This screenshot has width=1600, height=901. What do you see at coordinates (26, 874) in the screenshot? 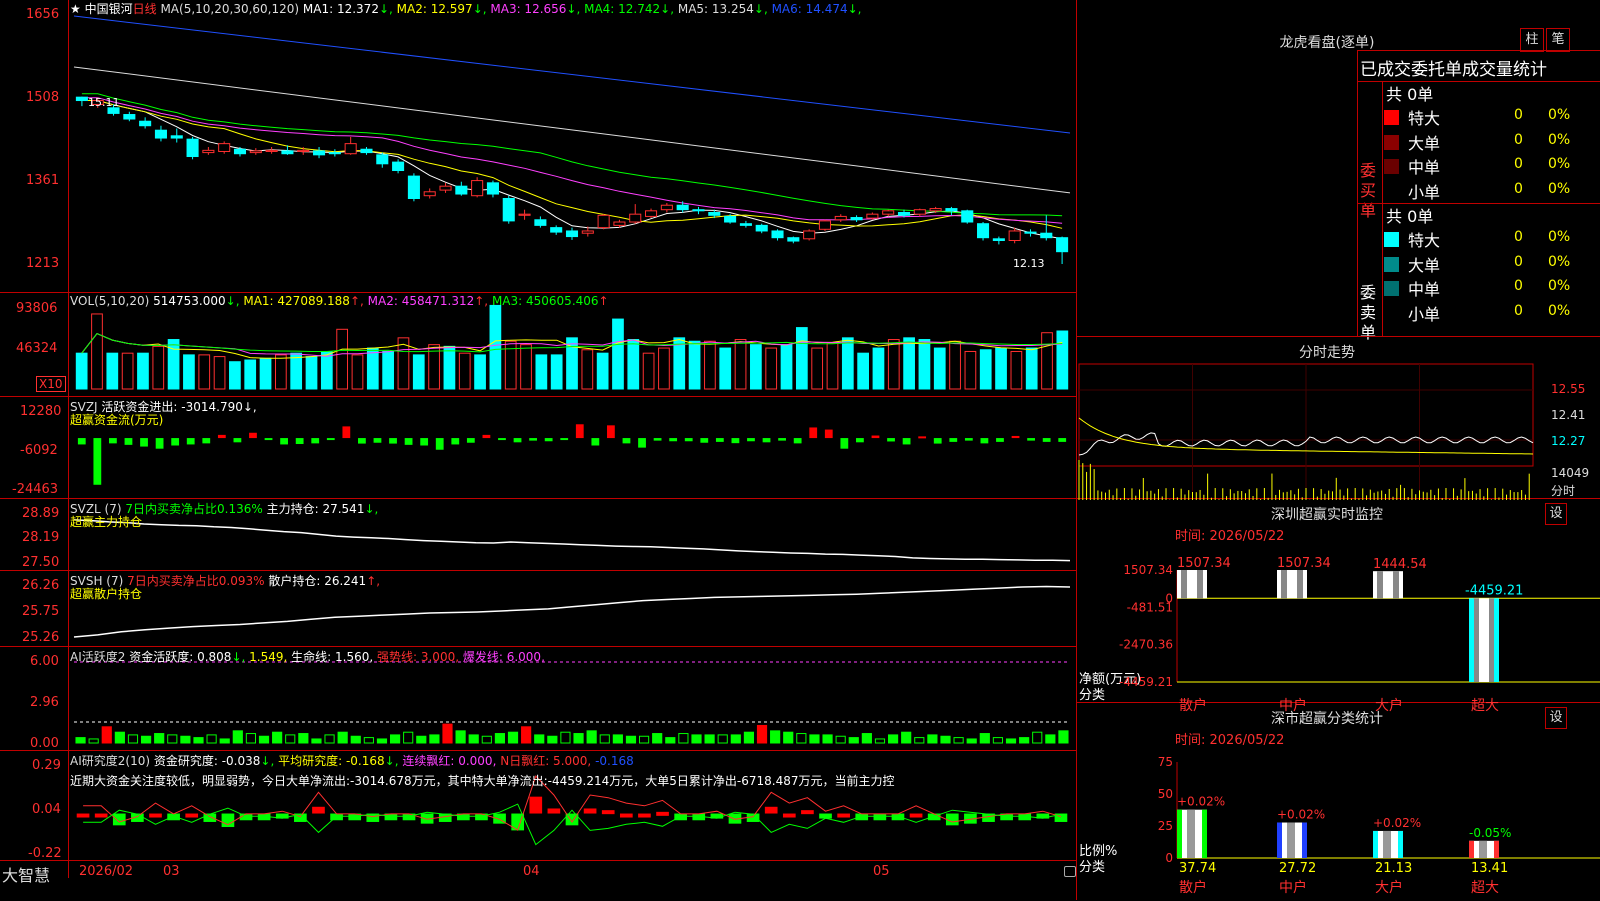
I see `brand-label: 大智慧` at bounding box center [26, 874].